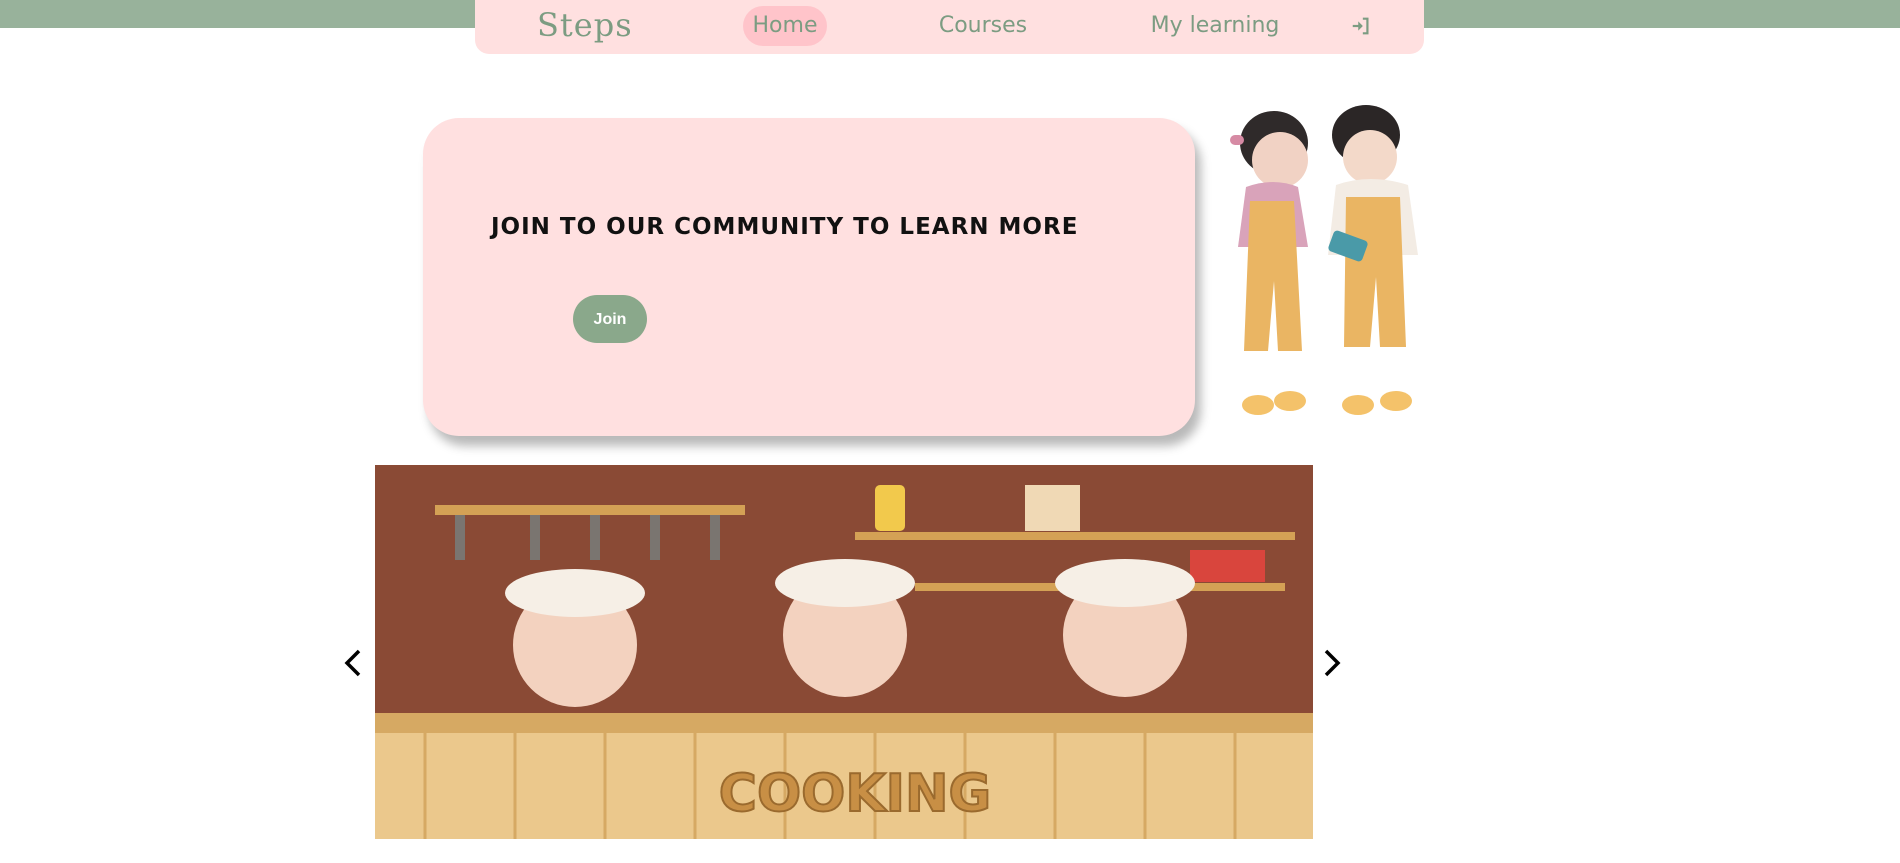  What do you see at coordinates (354, 663) in the screenshot?
I see `chevron-left-icon` at bounding box center [354, 663].